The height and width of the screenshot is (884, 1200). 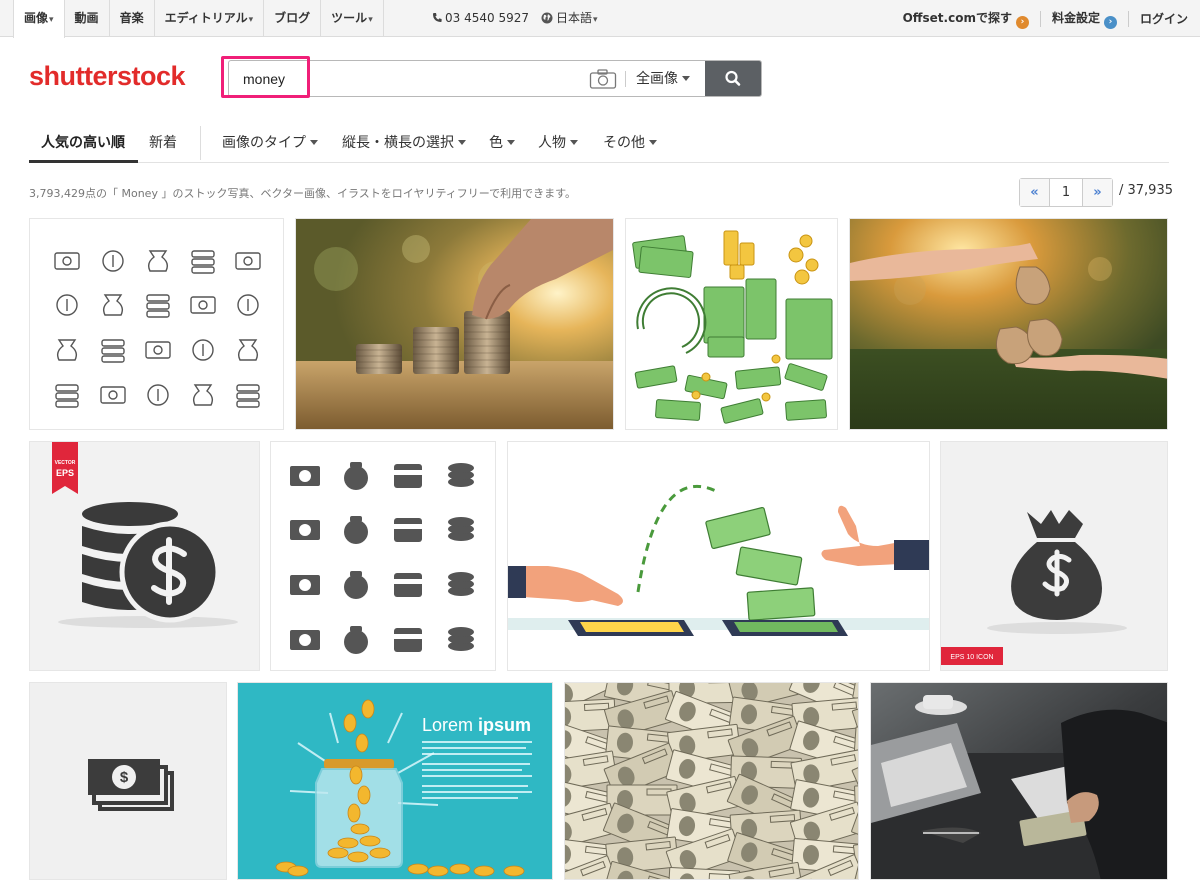 I want to click on pricing-link: 料金設定 ›, so click(x=1084, y=19).